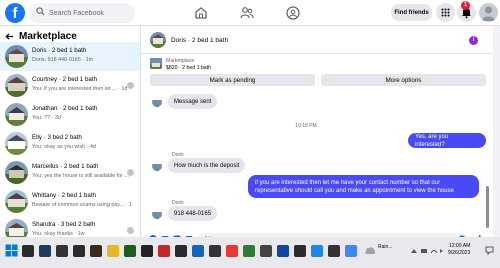 The width and height of the screenshot is (500, 268). Describe the element at coordinates (63, 60) in the screenshot. I see `conversation-snippet: Doris: 918 448-0165 · 1m` at that location.